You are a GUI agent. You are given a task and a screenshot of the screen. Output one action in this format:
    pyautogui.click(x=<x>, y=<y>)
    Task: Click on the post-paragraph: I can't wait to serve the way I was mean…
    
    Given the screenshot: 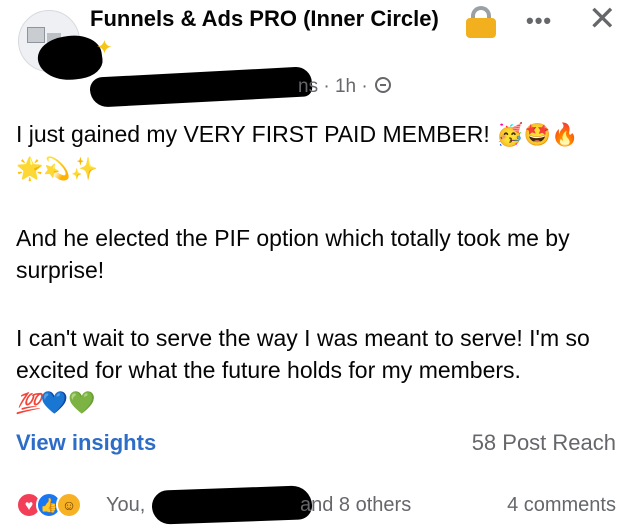 What is the action you would take?
    pyautogui.click(x=303, y=354)
    